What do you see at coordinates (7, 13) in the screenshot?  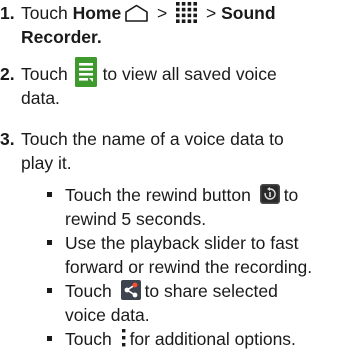 I see `step-number: 1.` at bounding box center [7, 13].